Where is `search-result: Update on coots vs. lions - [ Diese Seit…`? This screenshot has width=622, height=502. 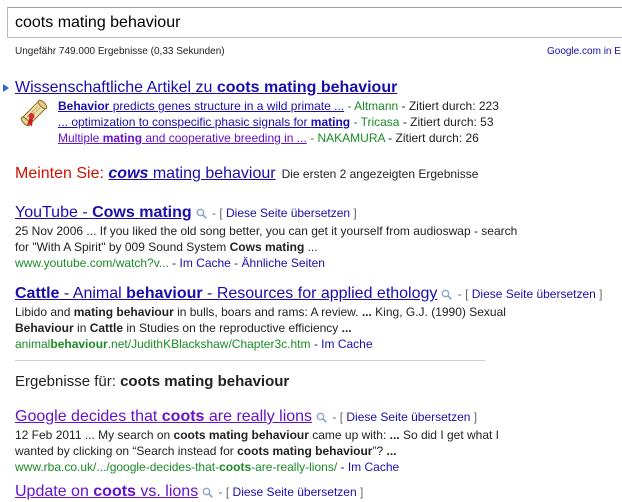
search-result: Update on coots vs. lions - [ Diese Seit… is located at coordinates (189, 491).